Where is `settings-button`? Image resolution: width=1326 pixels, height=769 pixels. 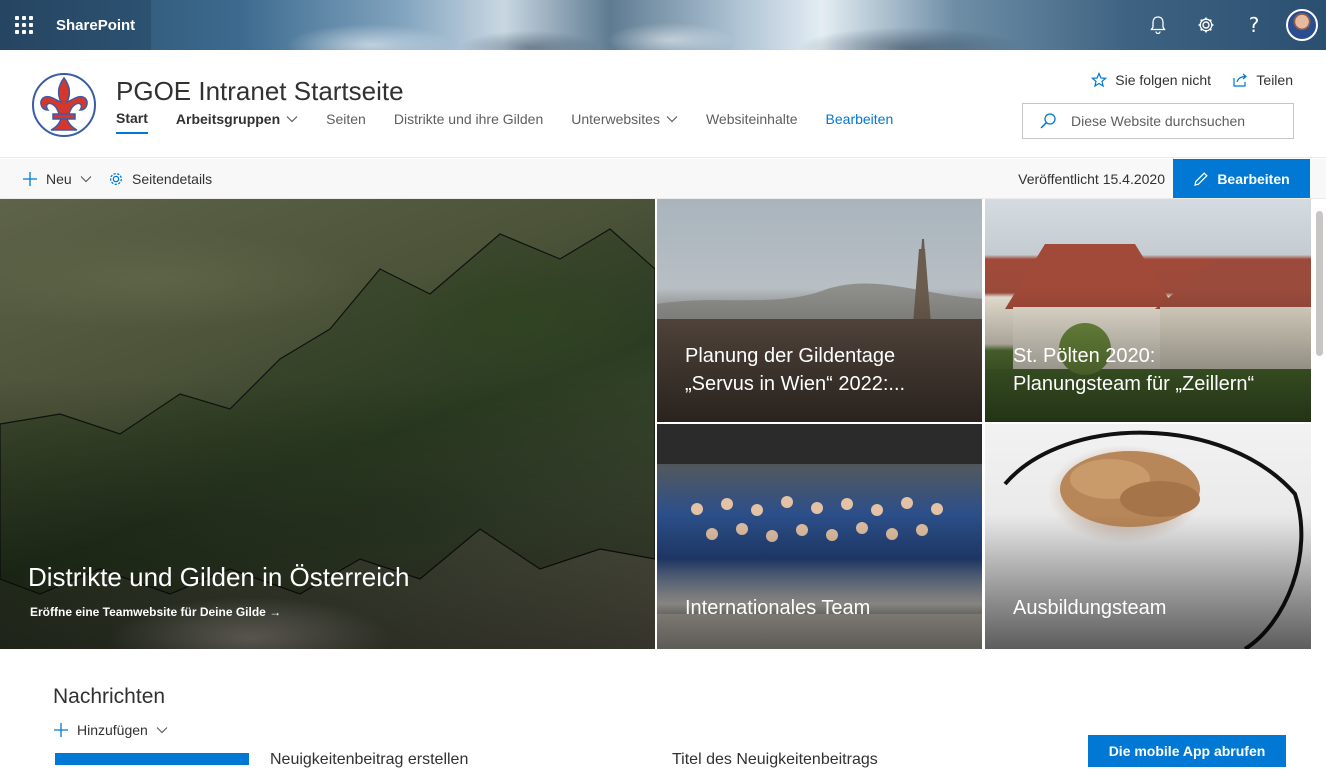
settings-button is located at coordinates (1206, 25).